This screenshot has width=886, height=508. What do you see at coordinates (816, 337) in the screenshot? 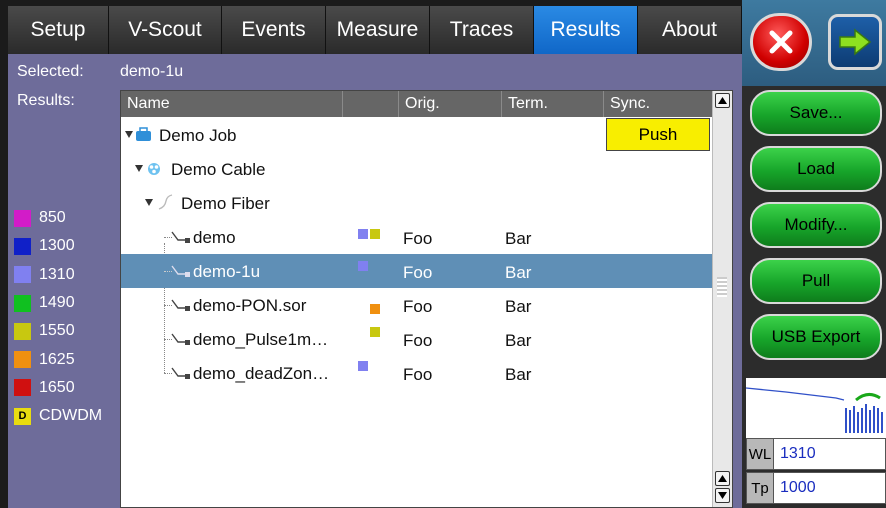
I see `usb-export-button: USB Export` at bounding box center [816, 337].